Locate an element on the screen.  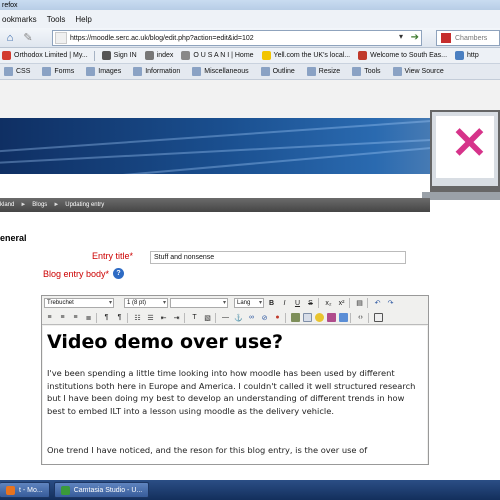
nolink-icon: ● is located at coordinates (277, 318).